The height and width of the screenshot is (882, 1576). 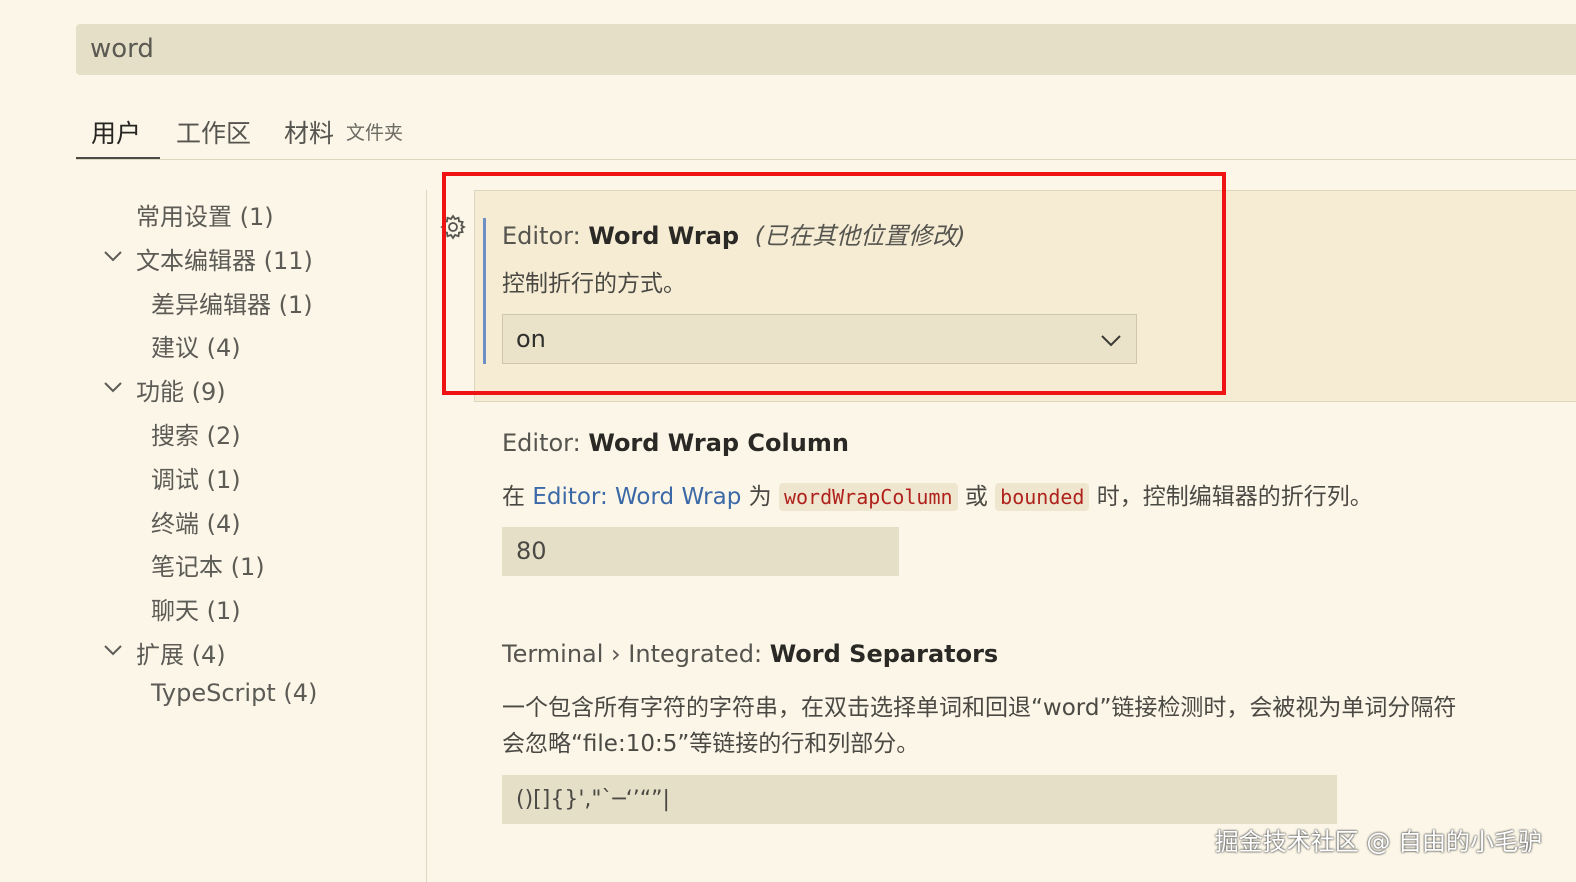 What do you see at coordinates (205, 214) in the screenshot?
I see `toc-item-common: 常用设置 (1)` at bounding box center [205, 214].